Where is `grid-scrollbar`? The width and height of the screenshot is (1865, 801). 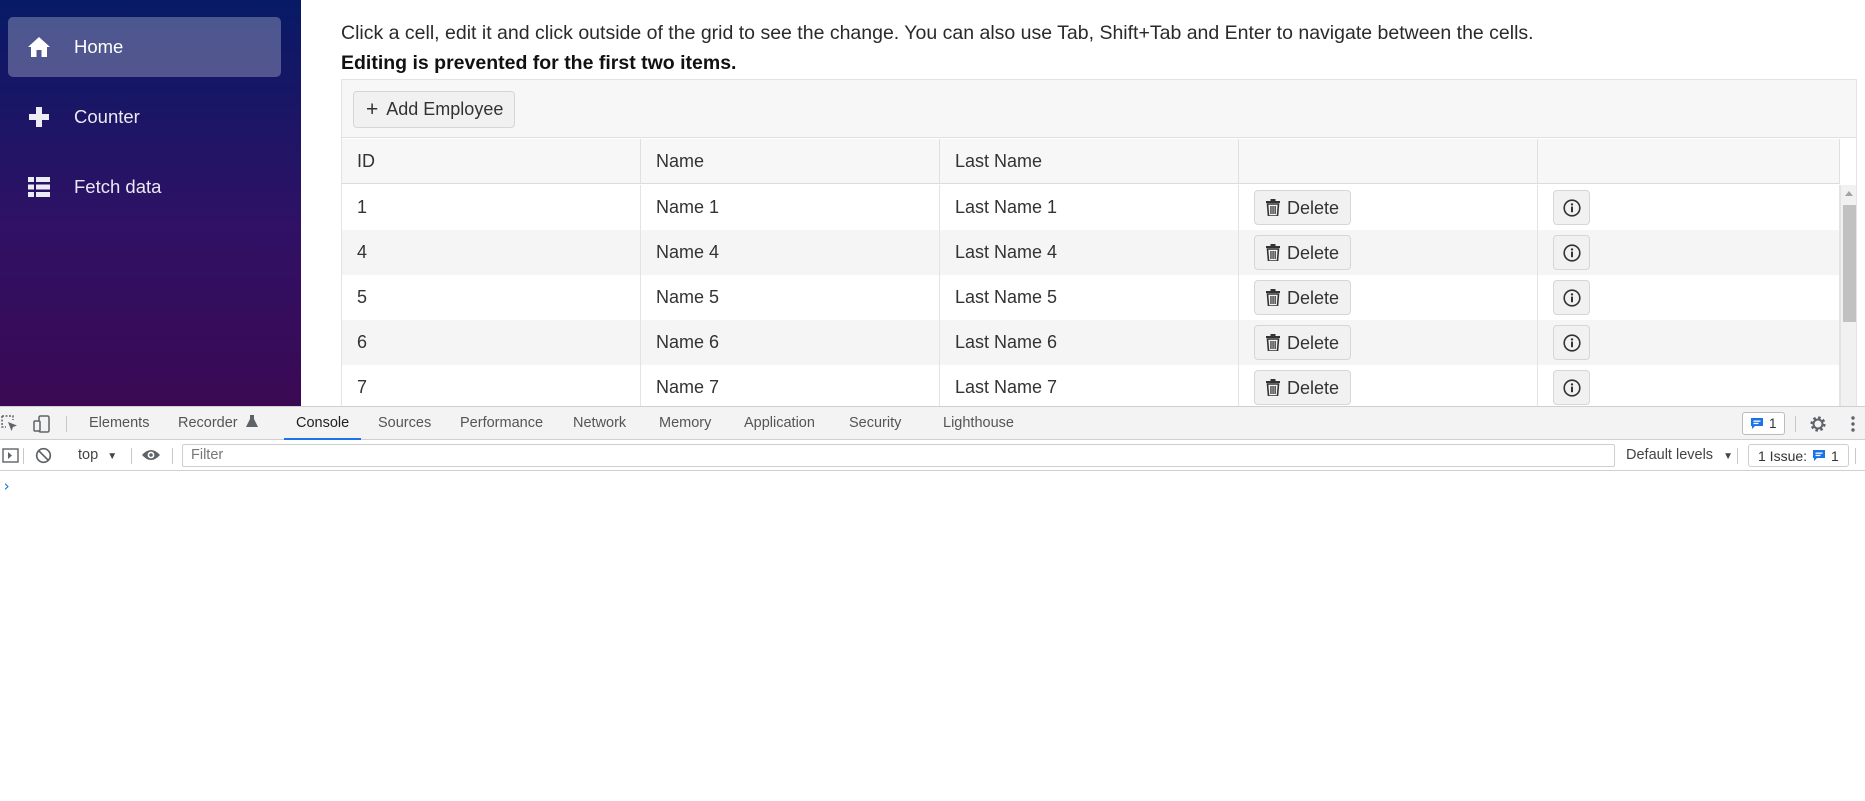 grid-scrollbar is located at coordinates (1848, 295).